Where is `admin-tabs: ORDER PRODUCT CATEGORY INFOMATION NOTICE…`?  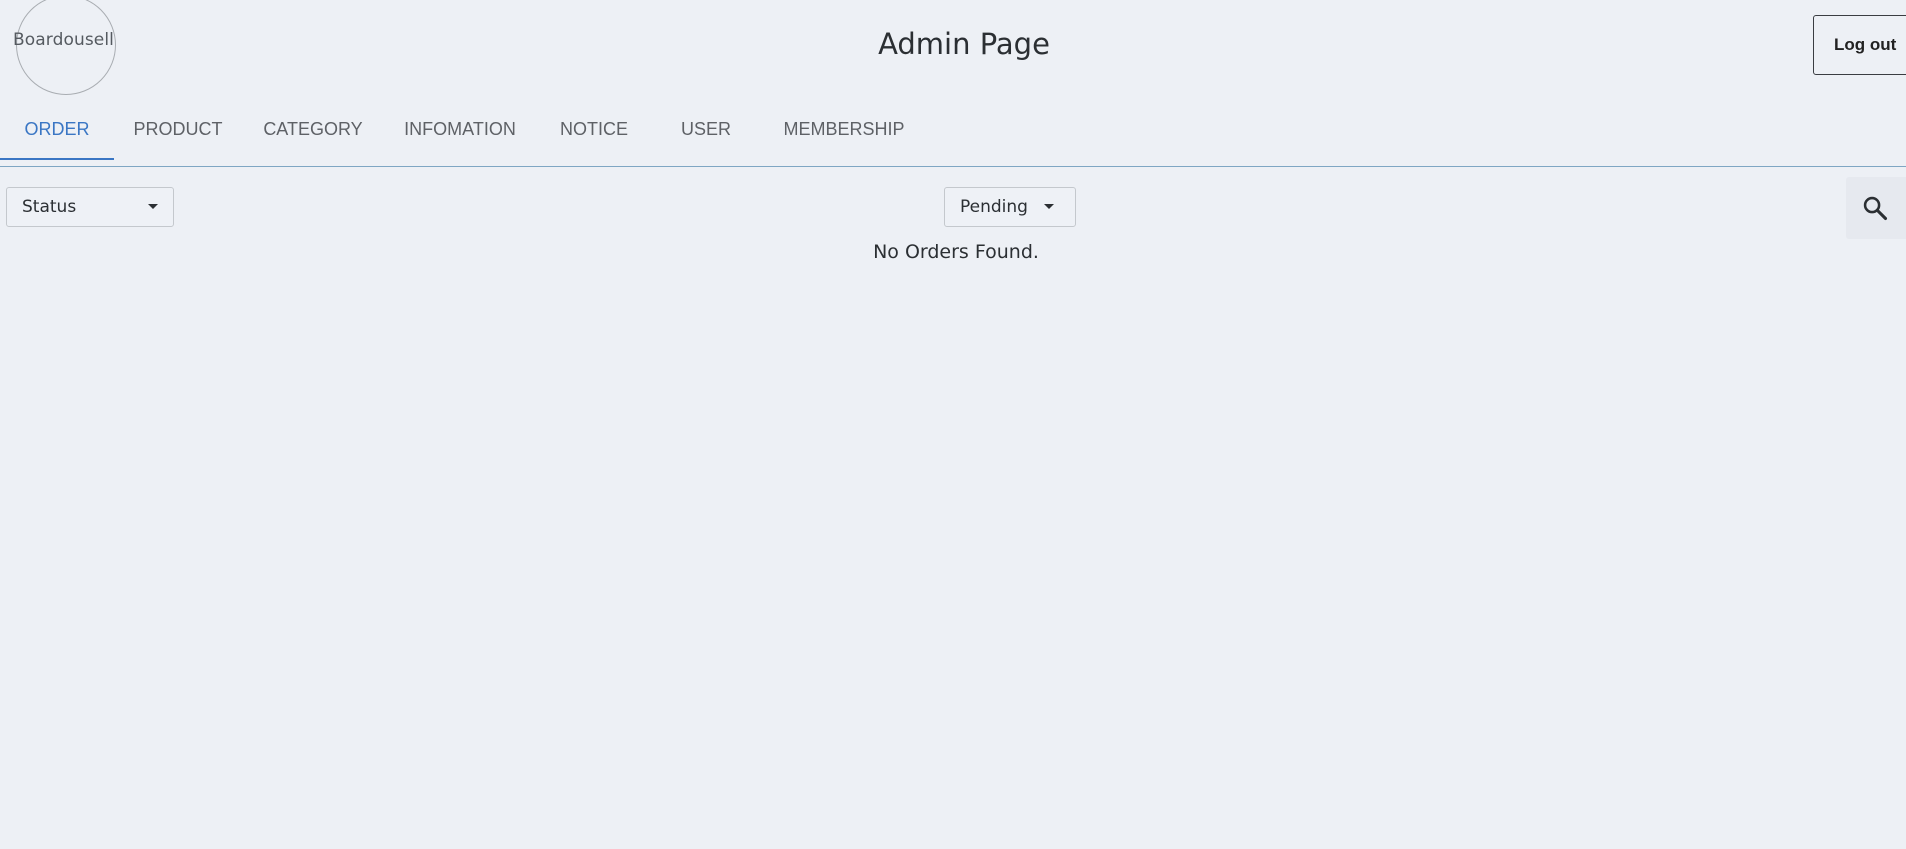
admin-tabs: ORDER PRODUCT CATEGORY INFOMATION NOTICE… is located at coordinates (953, 133).